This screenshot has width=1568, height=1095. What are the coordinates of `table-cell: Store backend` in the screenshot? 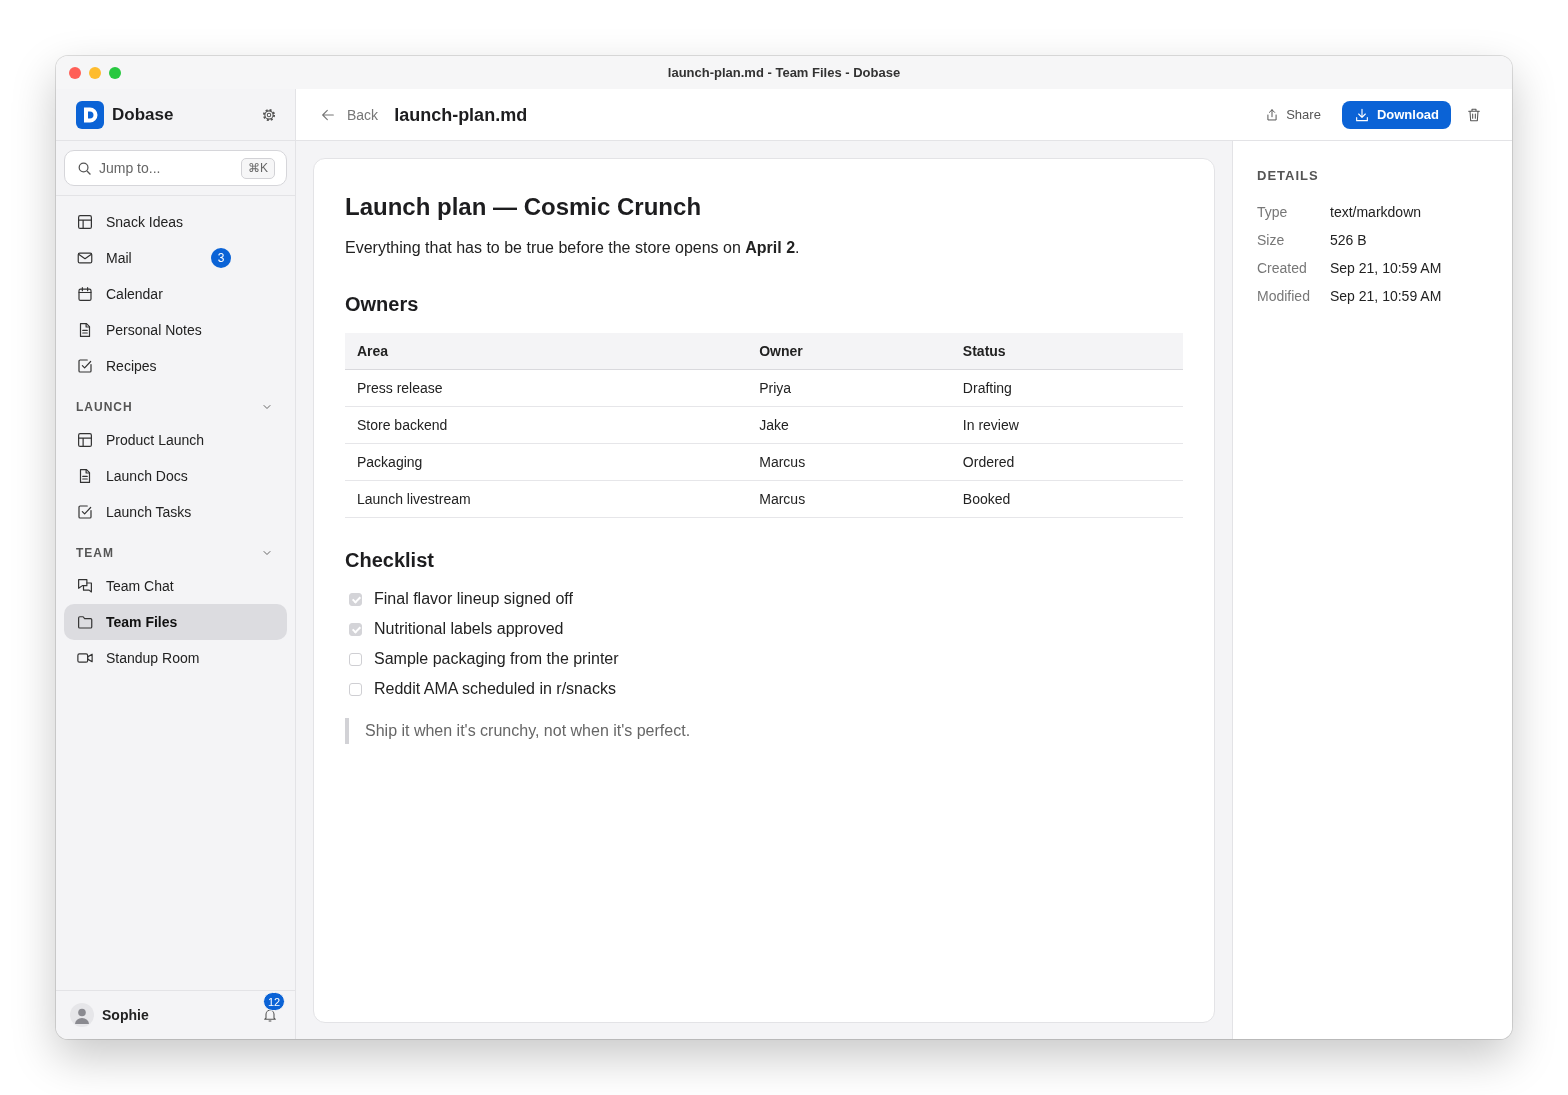 It's located at (546, 425).